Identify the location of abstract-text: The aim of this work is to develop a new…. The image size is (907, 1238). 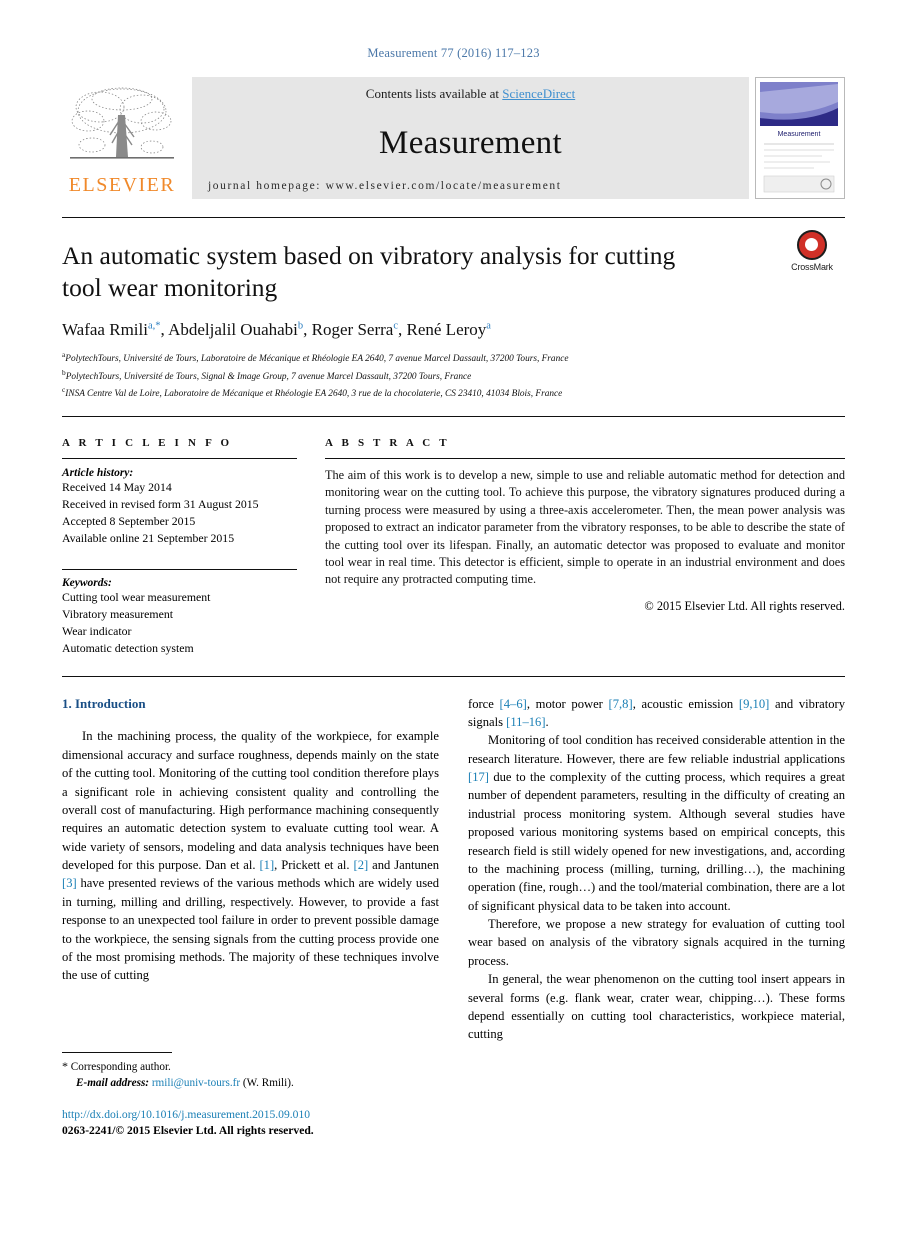
(585, 527).